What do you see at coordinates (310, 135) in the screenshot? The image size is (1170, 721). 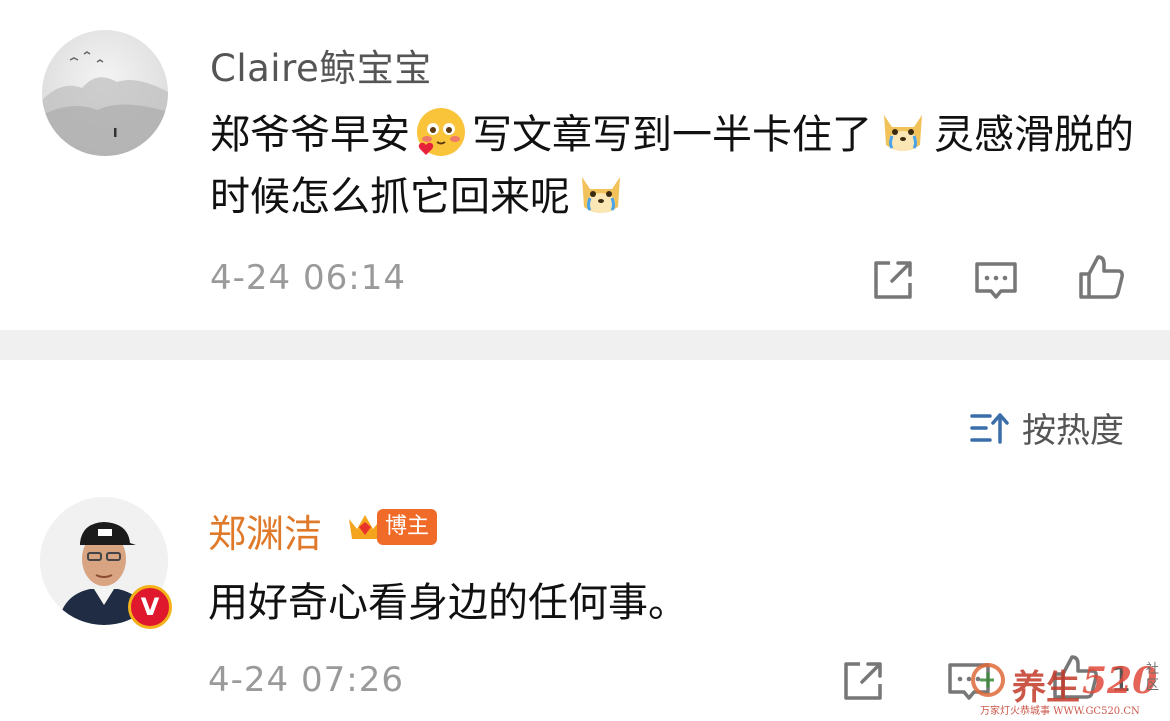 I see `comment-text-part: 郑爷爷早安` at bounding box center [310, 135].